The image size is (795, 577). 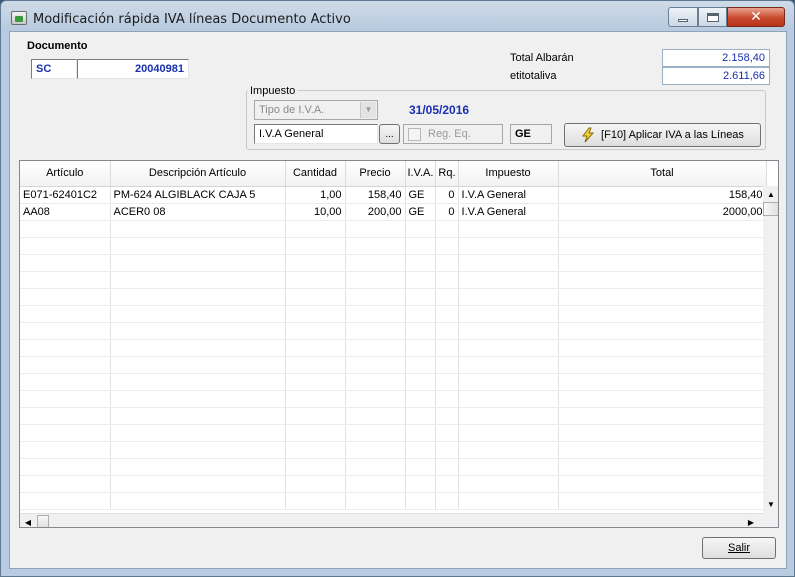 I want to click on documento-serie-field: SC, so click(x=54, y=69).